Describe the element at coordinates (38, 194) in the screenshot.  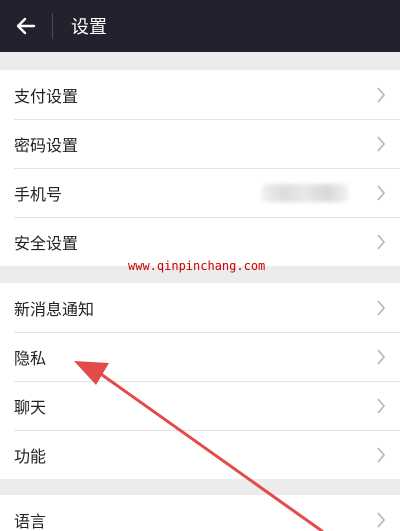
I see `settings-item-label: 手机号` at that location.